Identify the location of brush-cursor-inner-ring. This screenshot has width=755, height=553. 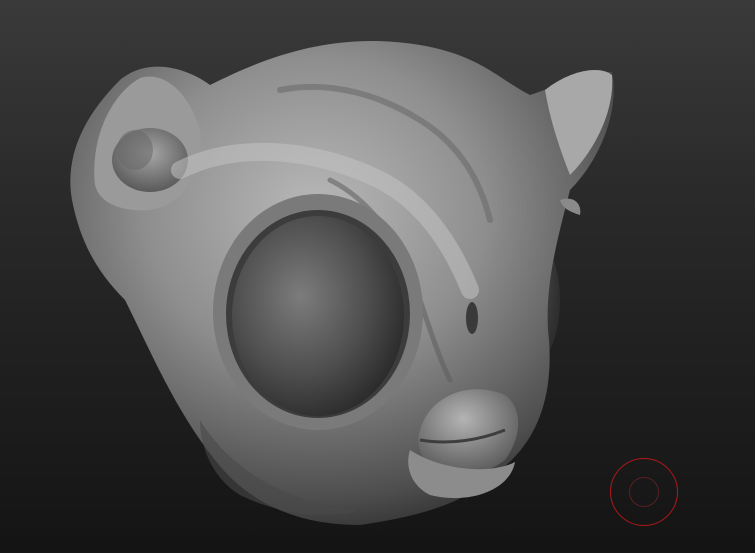
(644, 492).